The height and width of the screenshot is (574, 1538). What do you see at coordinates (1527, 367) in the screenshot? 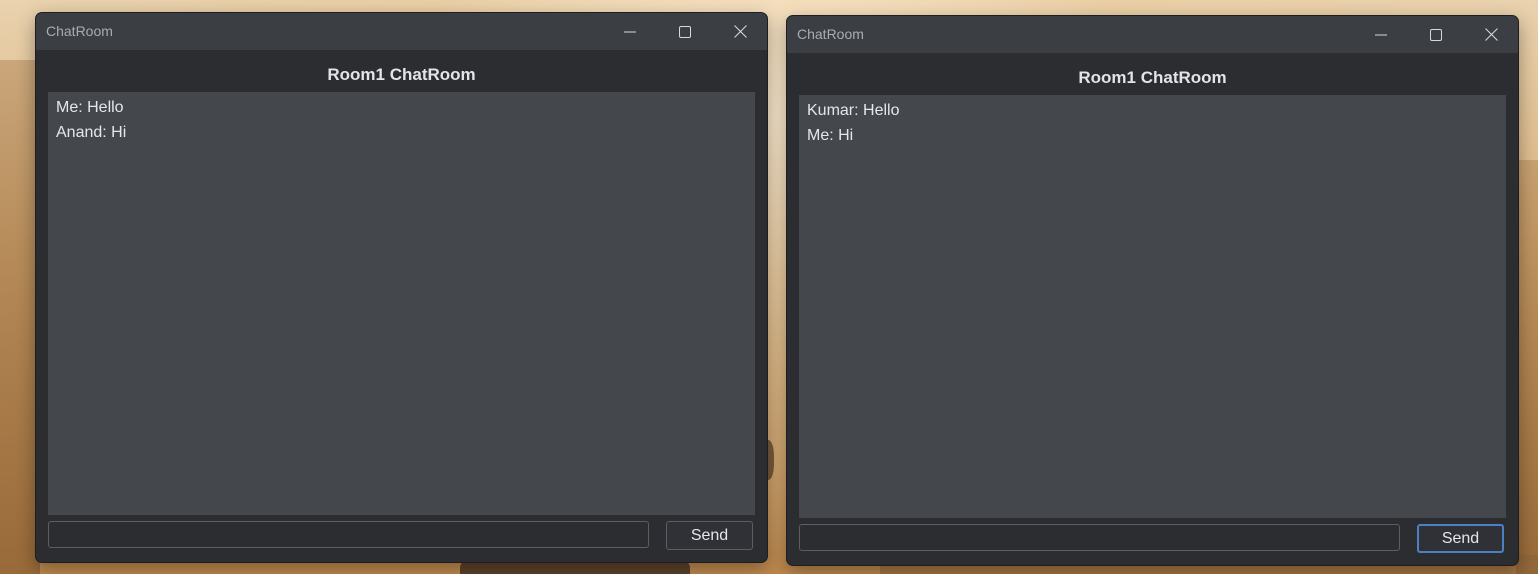
I see `wallpaper-shade-right` at bounding box center [1527, 367].